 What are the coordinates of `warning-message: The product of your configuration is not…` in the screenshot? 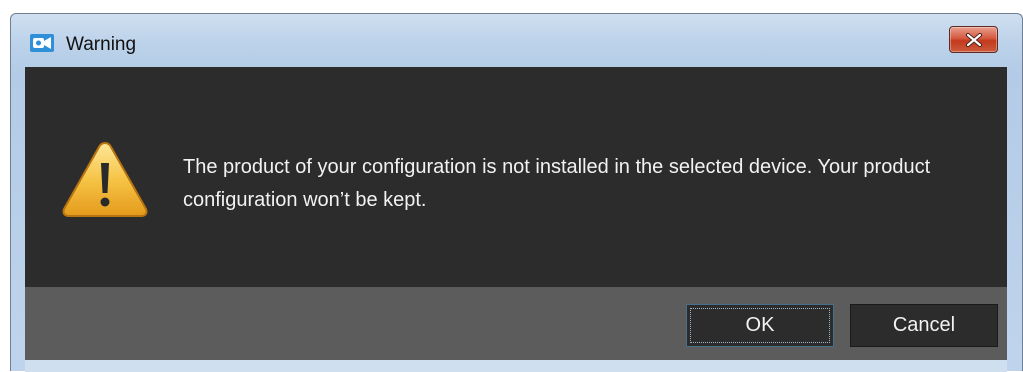 It's located at (557, 183).